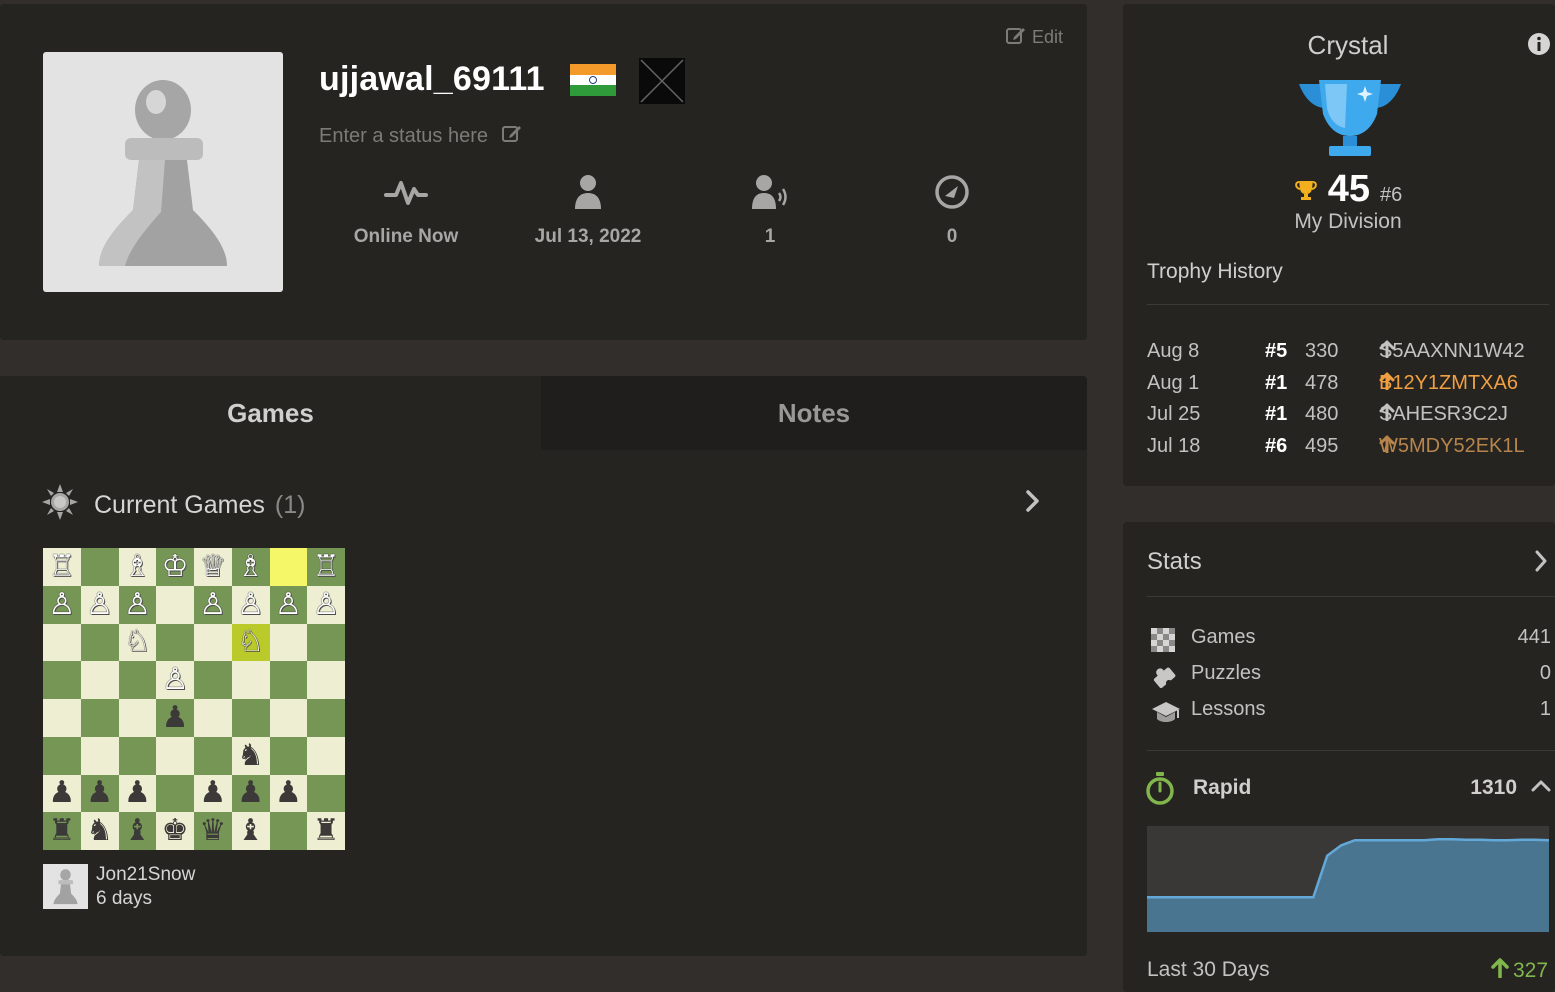 This screenshot has width=1555, height=992. What do you see at coordinates (65, 886) in the screenshot?
I see `opponent-avatar` at bounding box center [65, 886].